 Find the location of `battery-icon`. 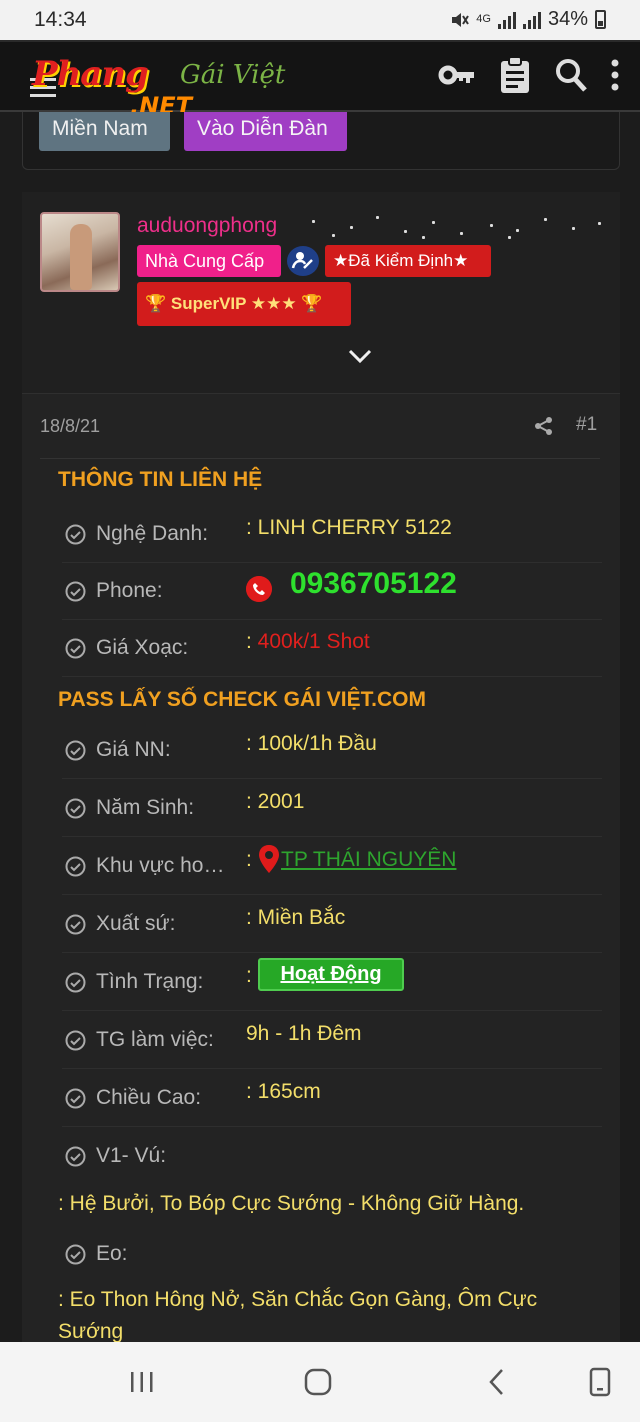

battery-icon is located at coordinates (600, 19).